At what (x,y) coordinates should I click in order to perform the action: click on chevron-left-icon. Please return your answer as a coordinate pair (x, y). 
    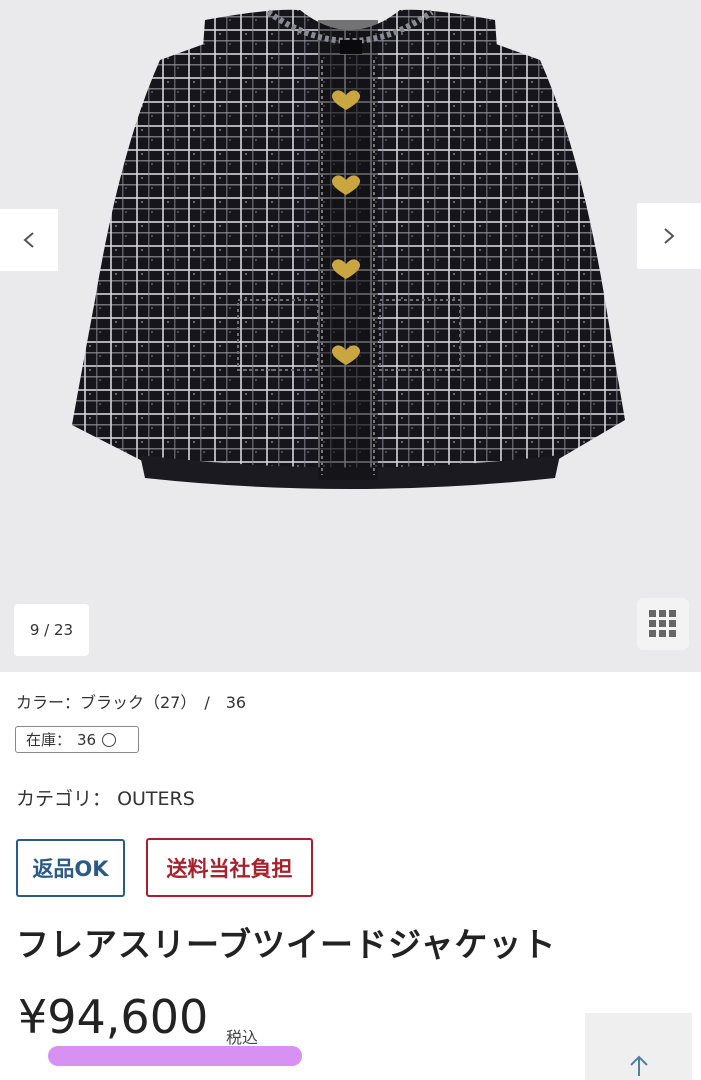
    Looking at the image, I should click on (28, 240).